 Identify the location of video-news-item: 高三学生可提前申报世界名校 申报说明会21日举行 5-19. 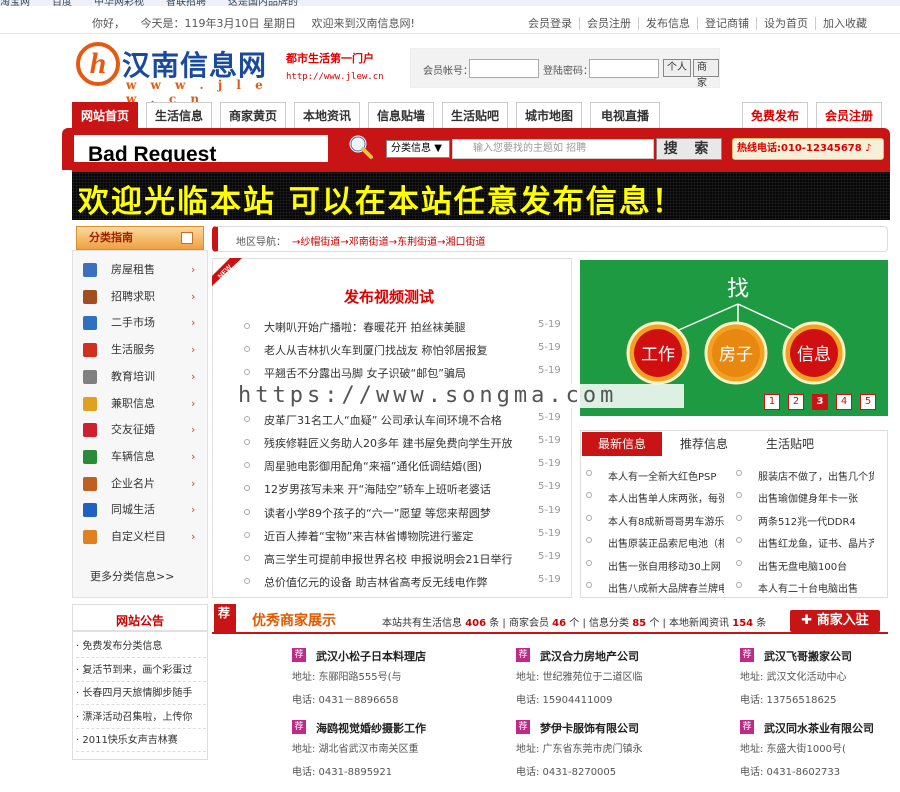
(404, 559).